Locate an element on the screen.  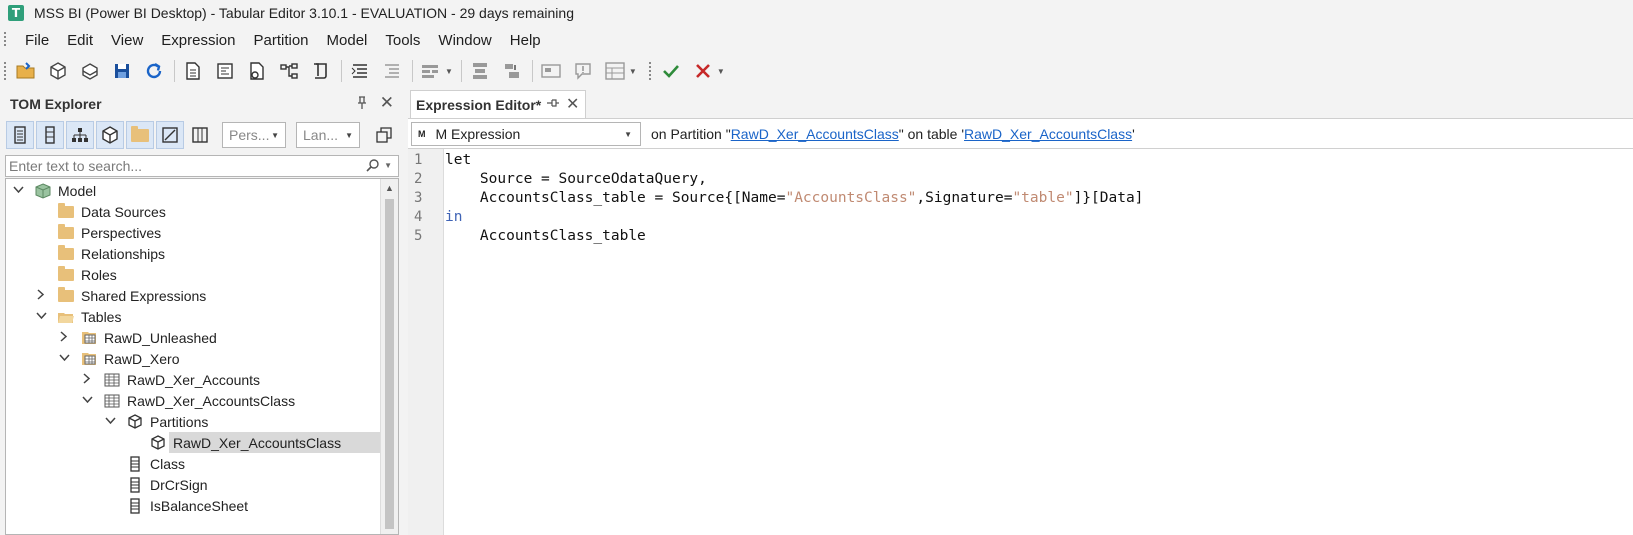
show-partitions-icon is located at coordinates (110, 135).